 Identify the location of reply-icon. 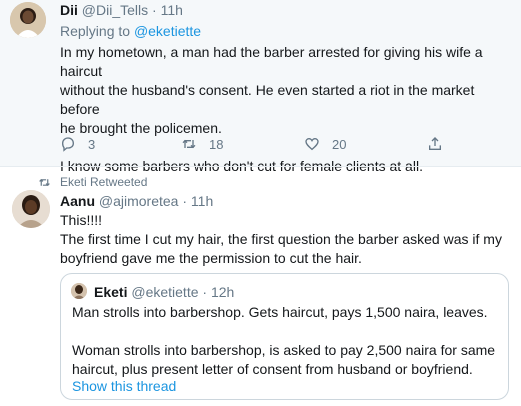
(68, 144).